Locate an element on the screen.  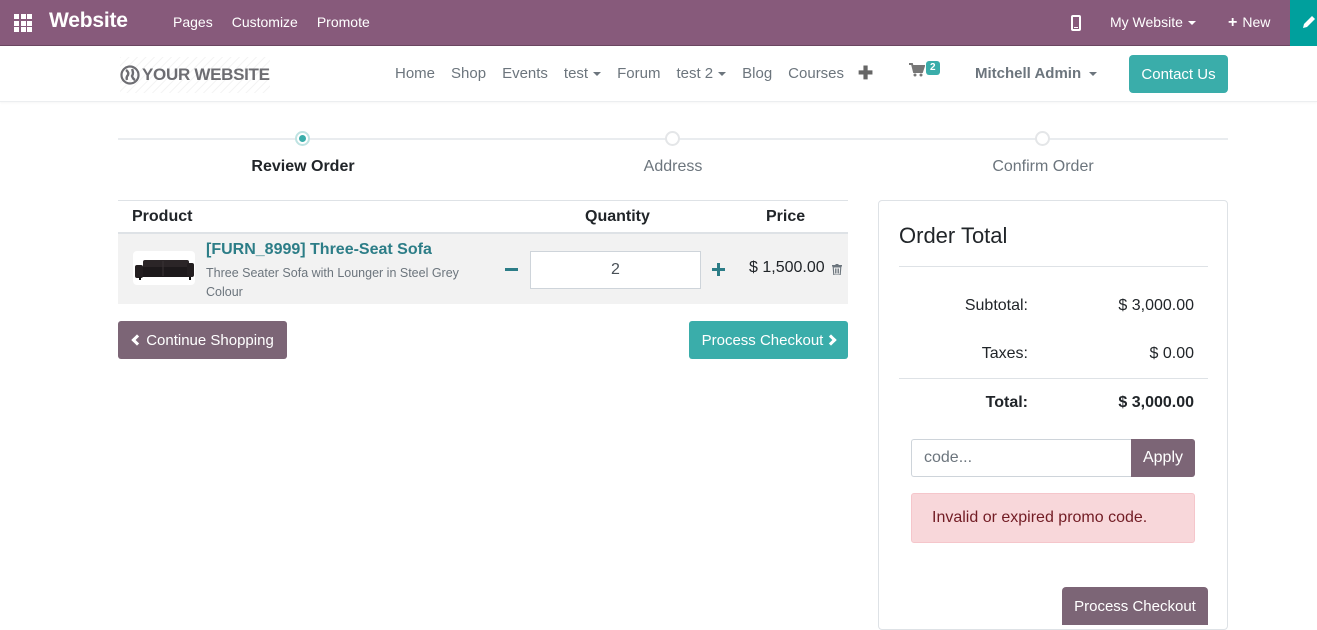
process-checkout-button: Process Checkout is located at coordinates (768, 340).